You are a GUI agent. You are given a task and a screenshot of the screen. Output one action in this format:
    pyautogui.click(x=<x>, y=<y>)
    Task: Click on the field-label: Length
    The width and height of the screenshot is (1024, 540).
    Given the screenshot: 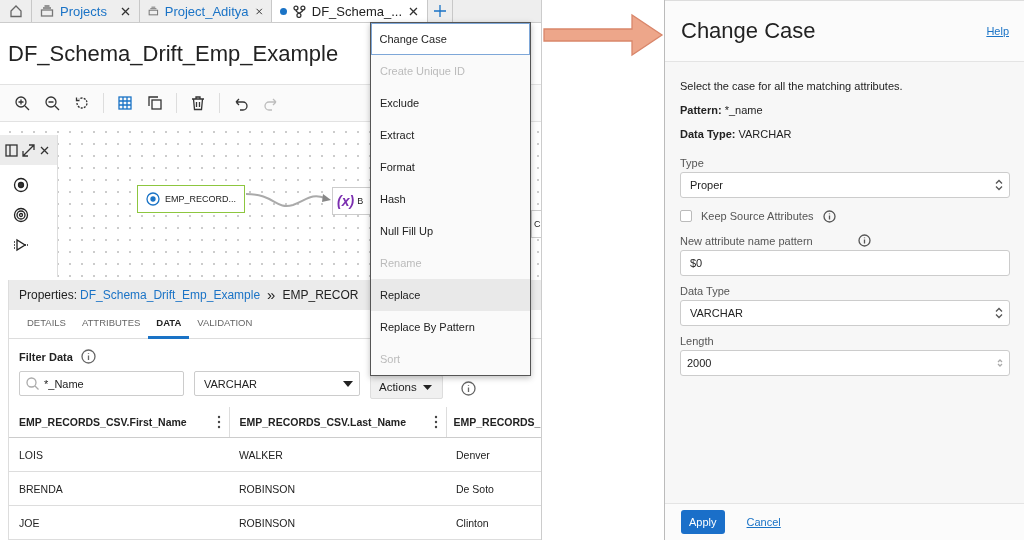 What is the action you would take?
    pyautogui.click(x=697, y=341)
    